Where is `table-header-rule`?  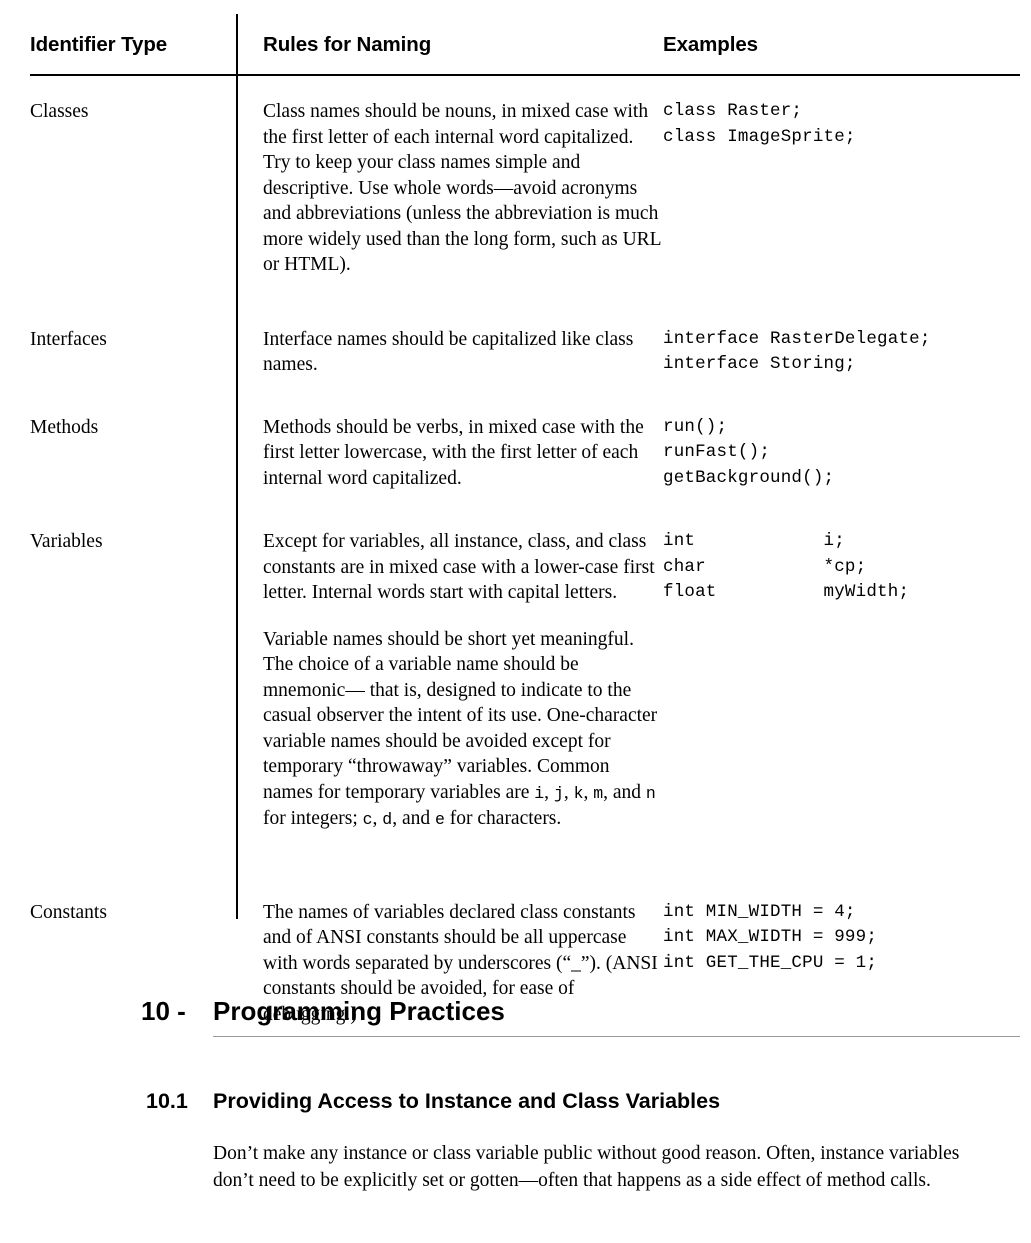 table-header-rule is located at coordinates (525, 75).